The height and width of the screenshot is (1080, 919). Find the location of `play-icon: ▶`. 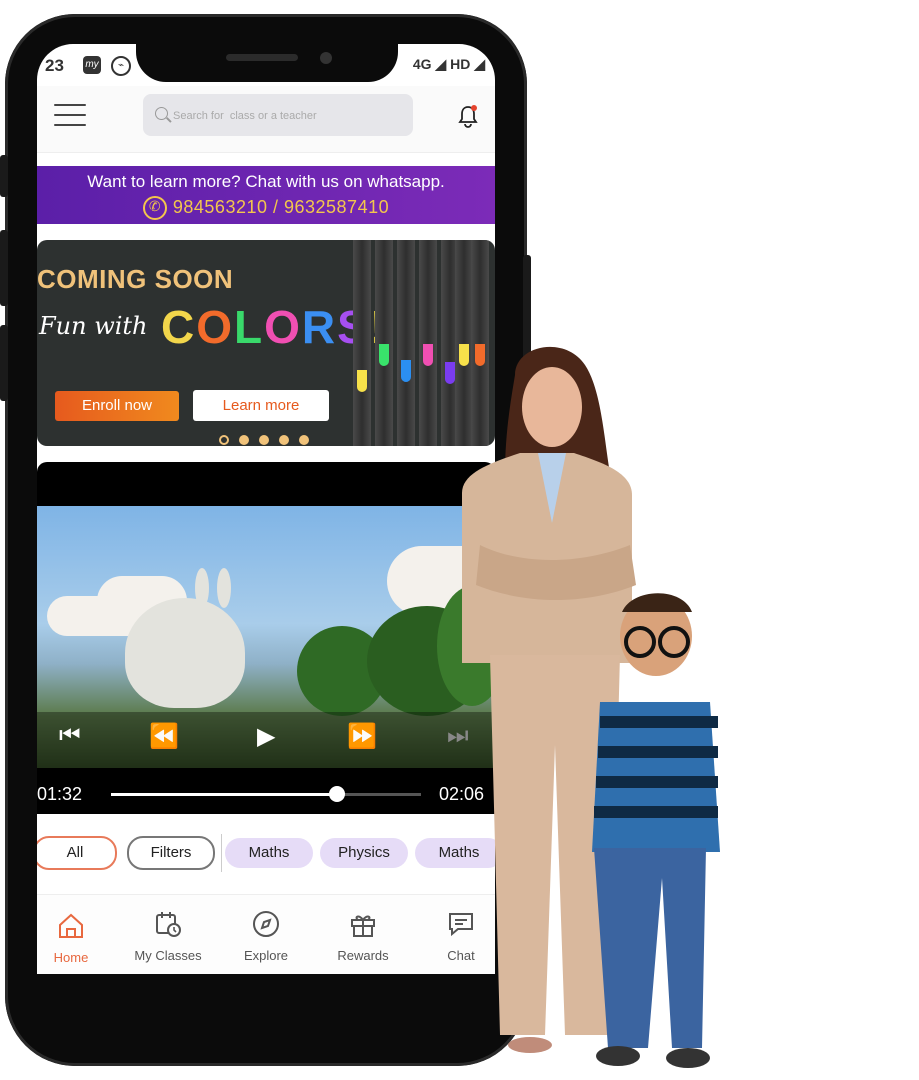

play-icon: ▶ is located at coordinates (266, 736).